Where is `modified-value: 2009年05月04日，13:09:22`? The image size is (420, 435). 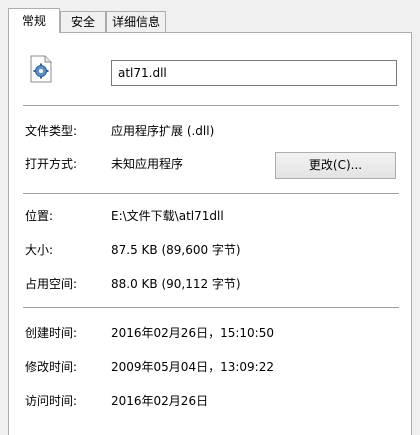 modified-value: 2009年05月04日，13:09:22 is located at coordinates (192, 367).